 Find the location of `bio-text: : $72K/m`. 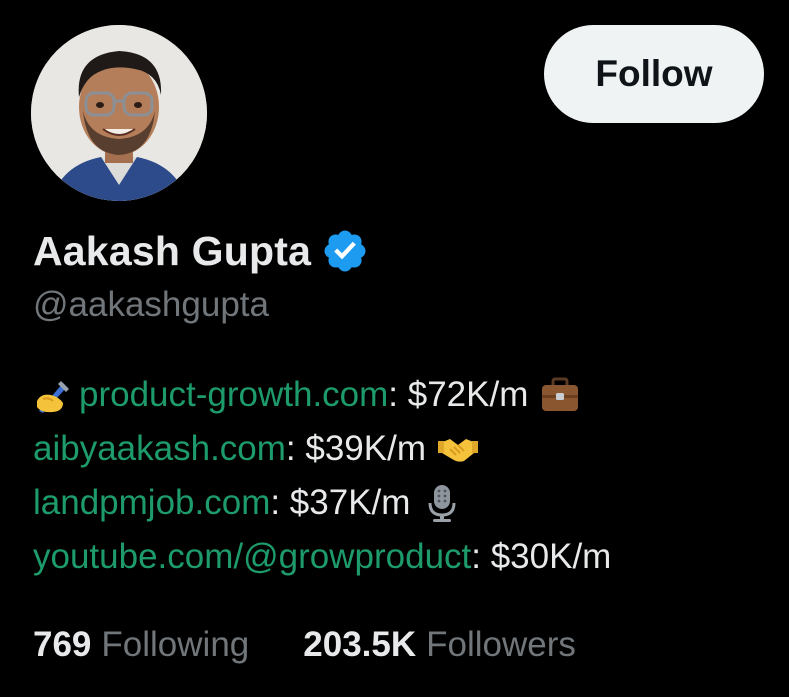

bio-text: : $72K/m is located at coordinates (458, 394).